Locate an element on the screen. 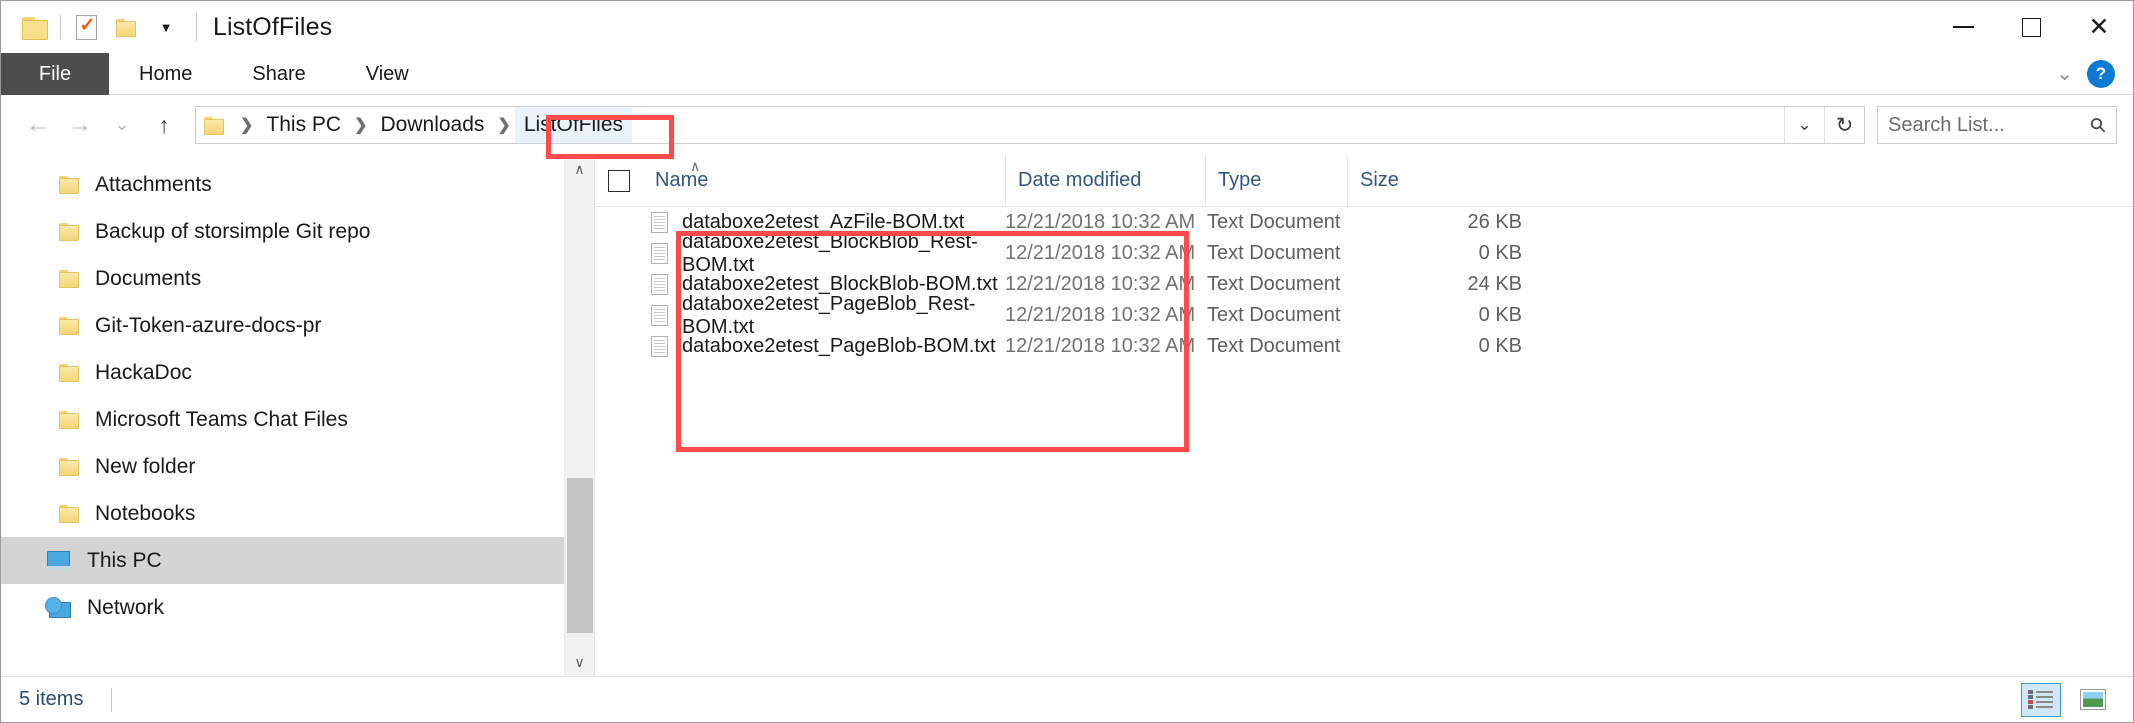 The image size is (2134, 723). file-size-cell: 0 KB is located at coordinates (1500, 315).